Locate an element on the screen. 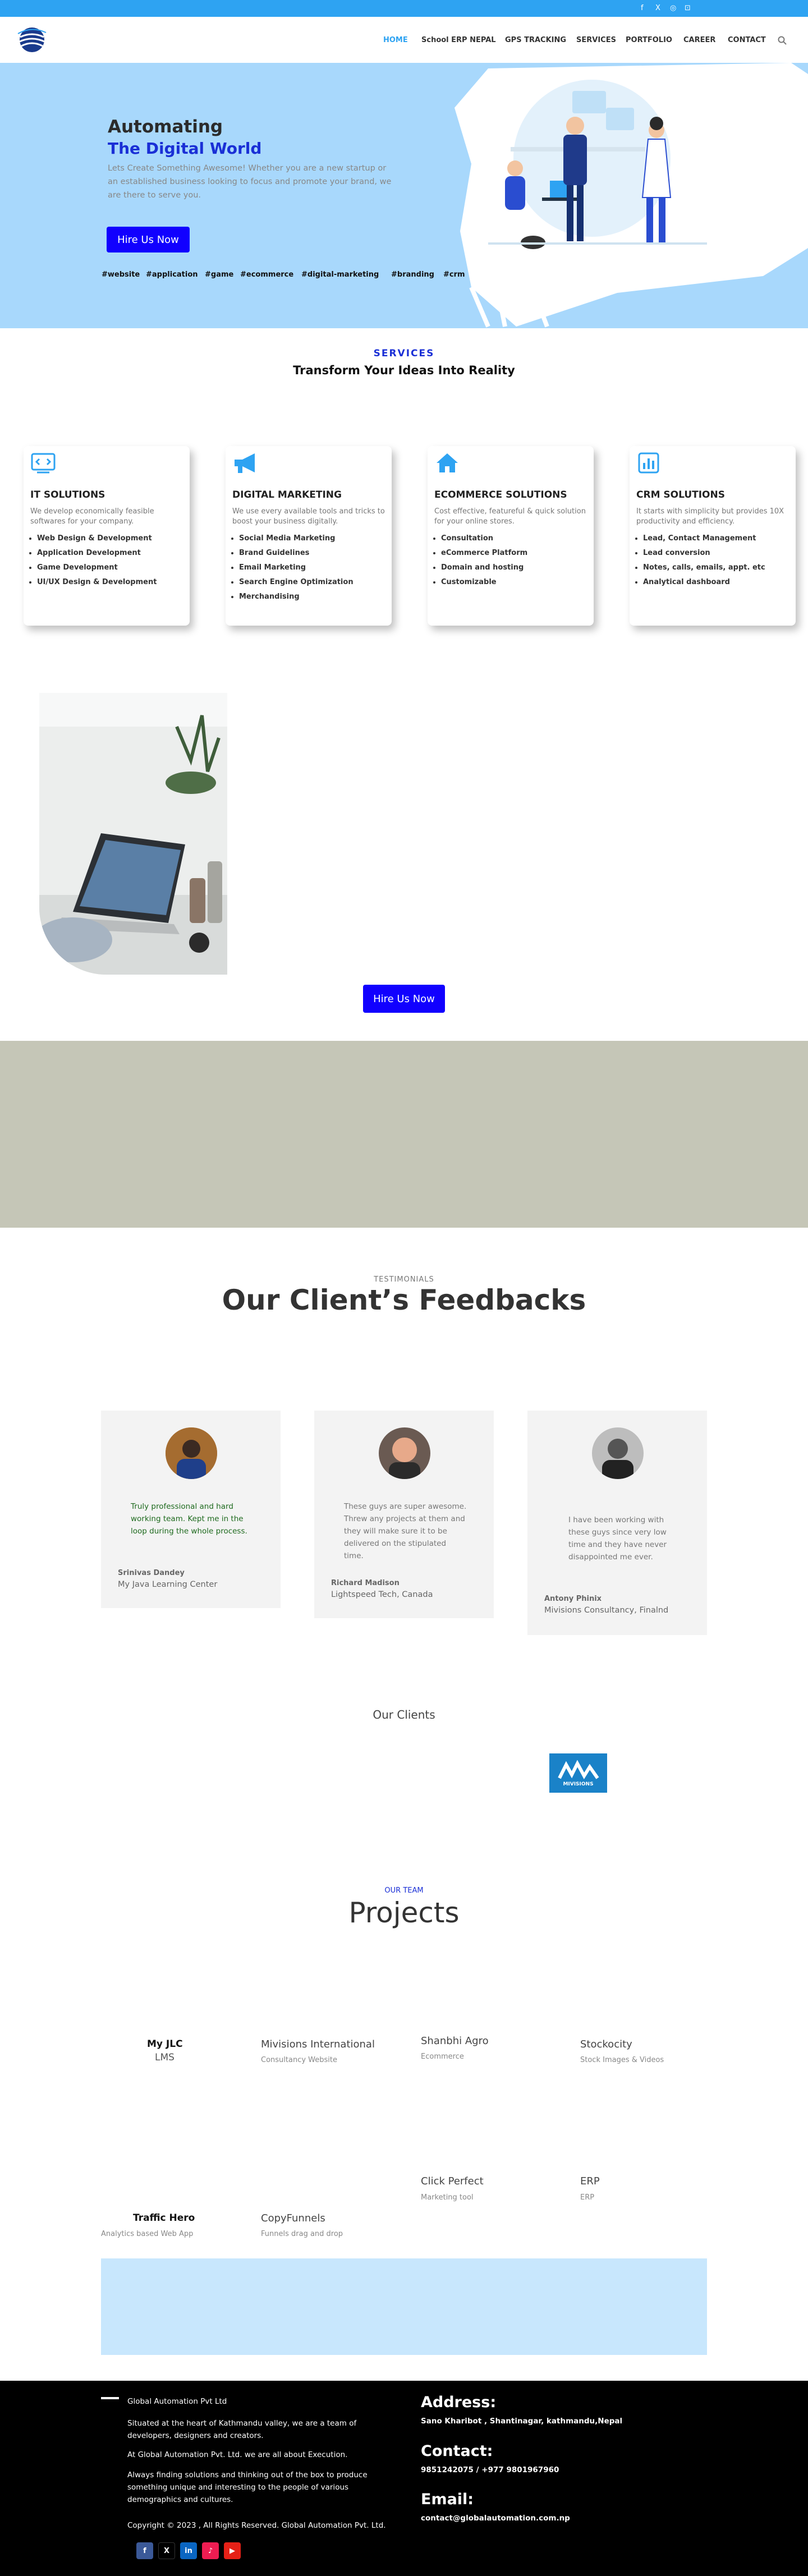 Image resolution: width=808 pixels, height=2576 pixels. testimonials-heading: Our Client’s Feedbacks is located at coordinates (404, 1300).